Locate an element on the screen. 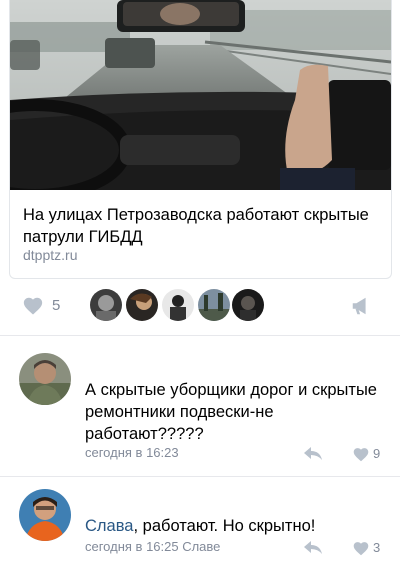 Image resolution: width=400 pixels, height=568 pixels. comment-date: сегодня в 16:25 Славе is located at coordinates (153, 546).